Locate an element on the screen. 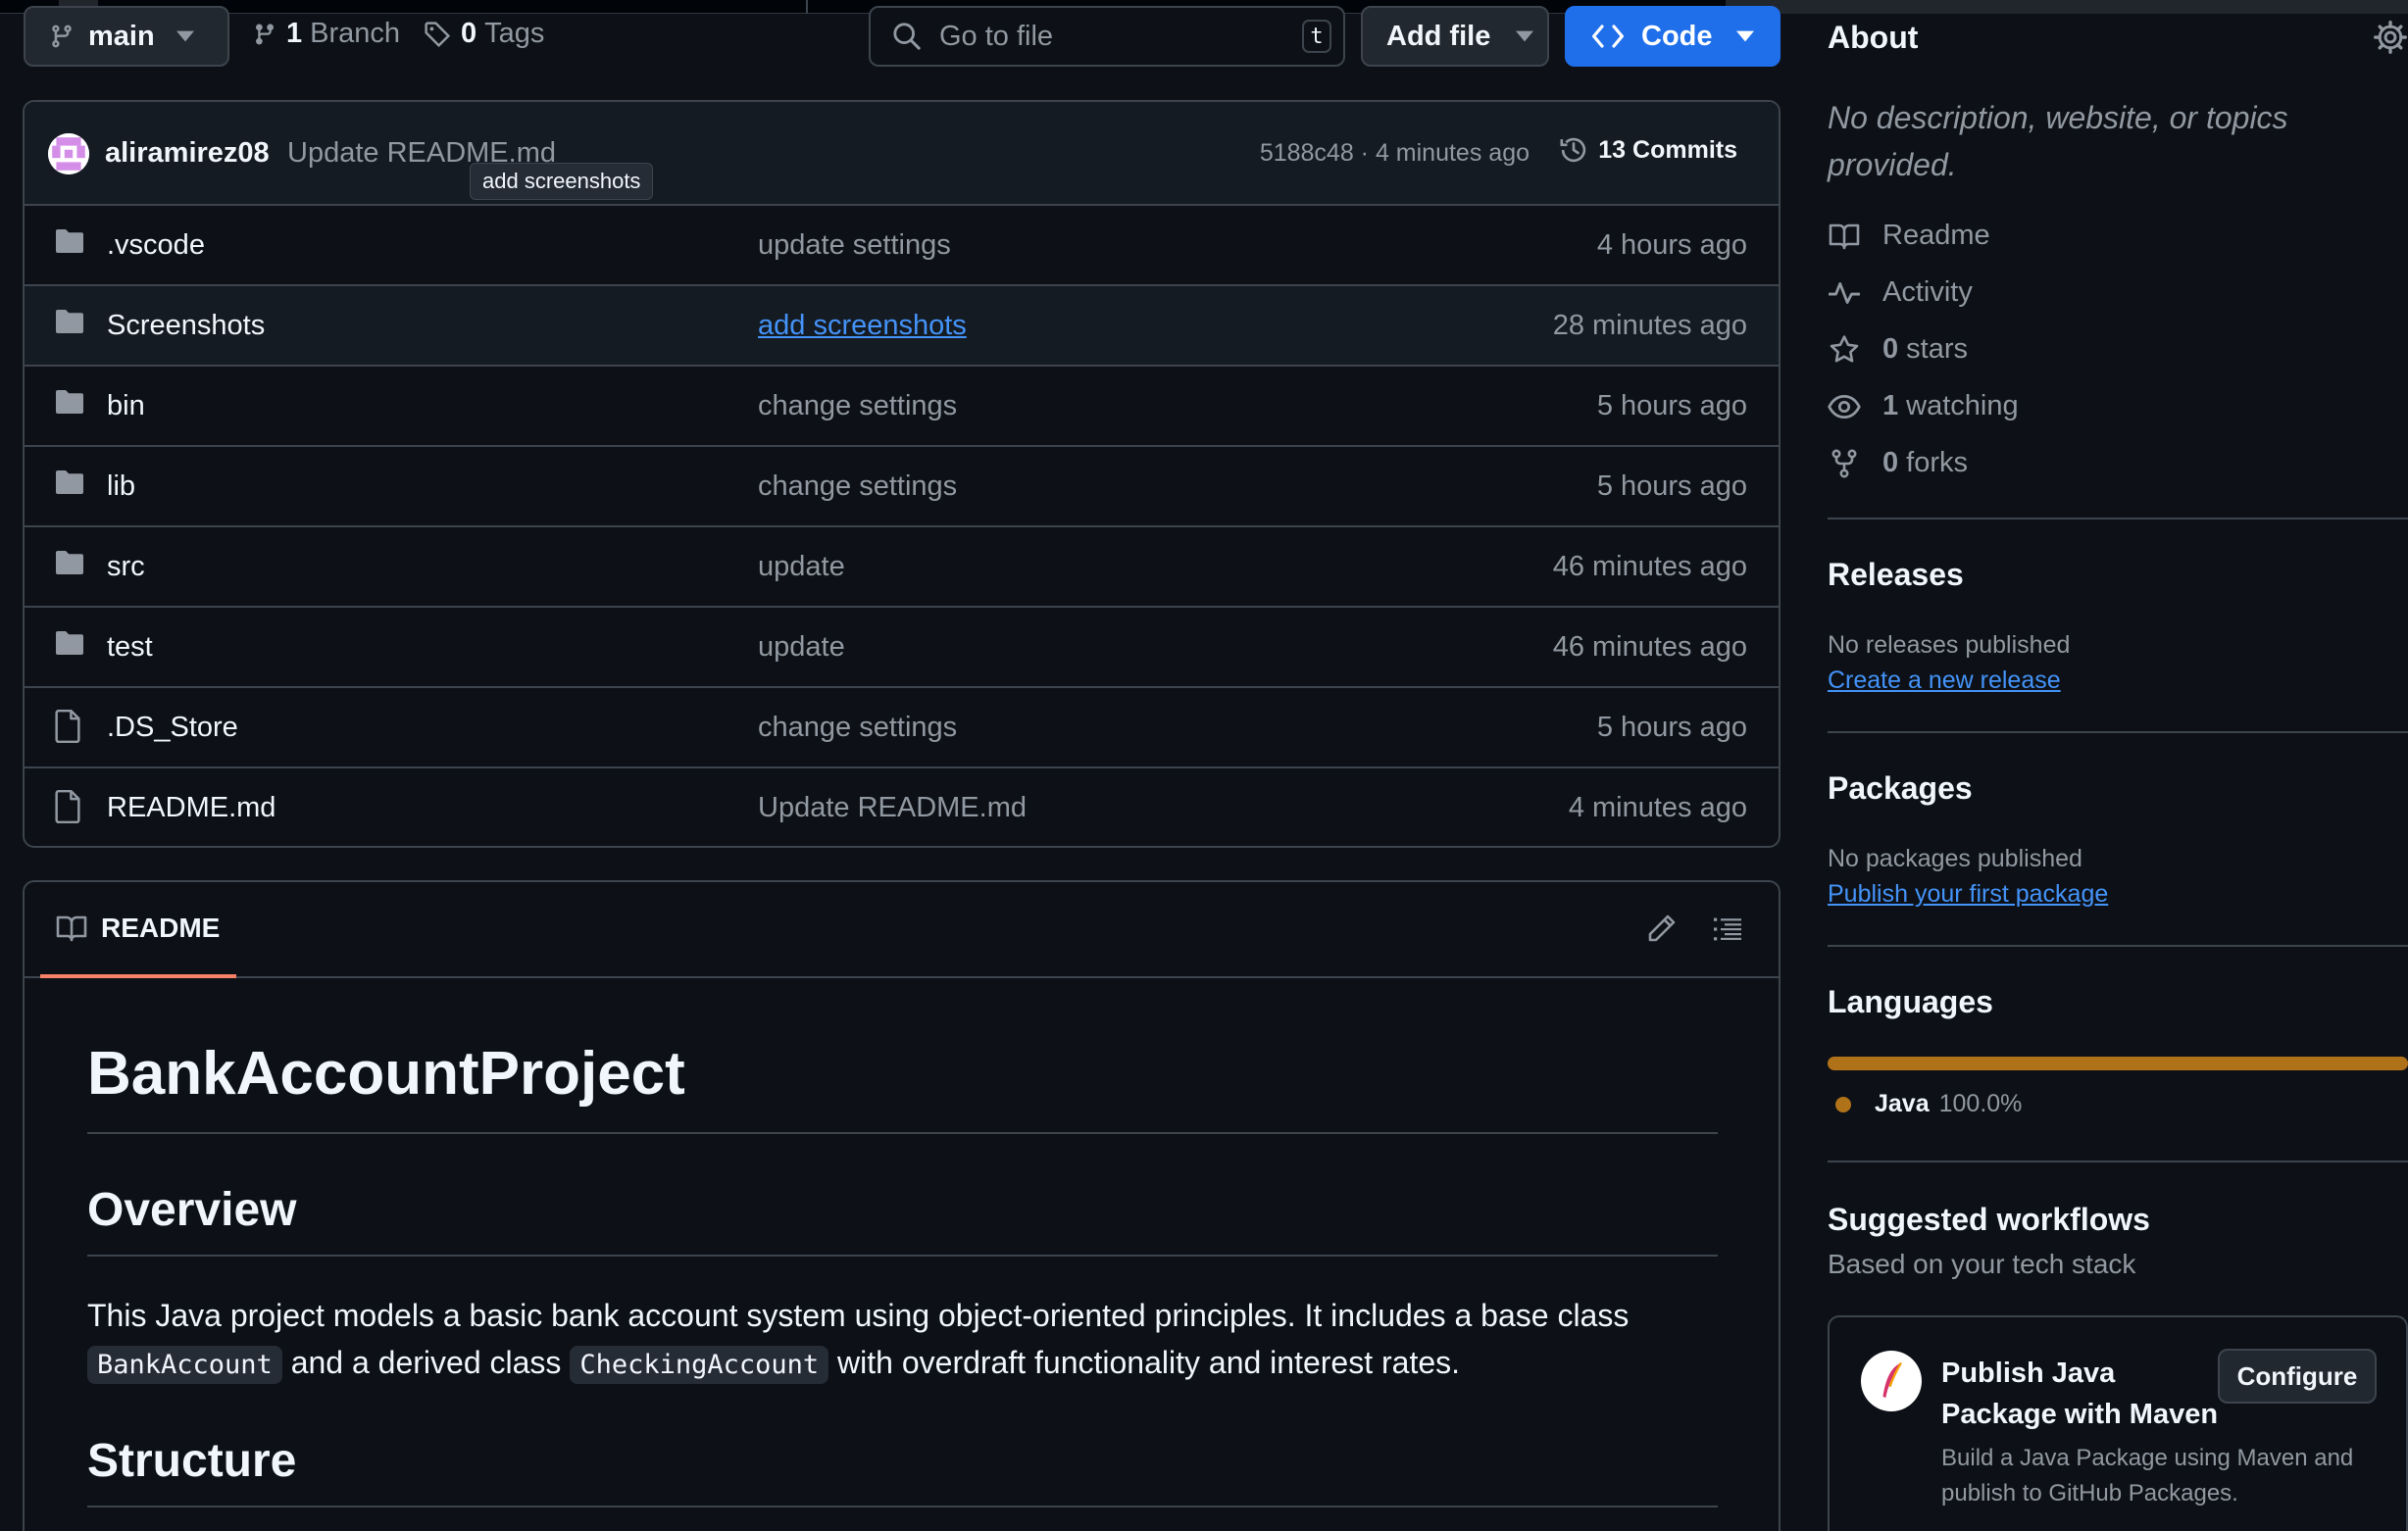 This screenshot has width=2408, height=1531. book-icon is located at coordinates (1844, 236).